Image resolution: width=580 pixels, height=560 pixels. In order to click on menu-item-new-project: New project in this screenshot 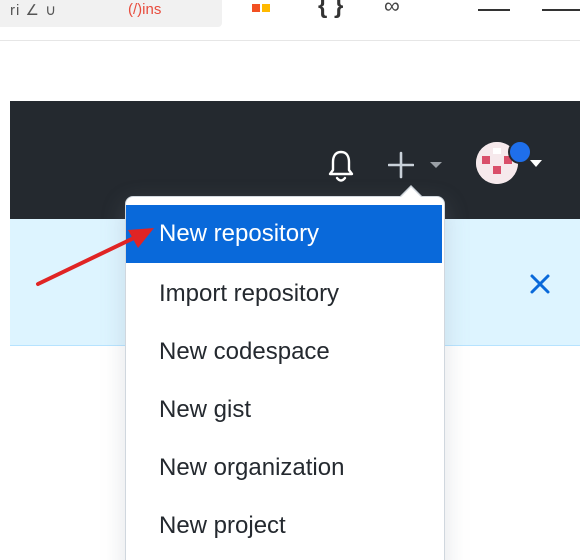, I will do `click(284, 526)`.